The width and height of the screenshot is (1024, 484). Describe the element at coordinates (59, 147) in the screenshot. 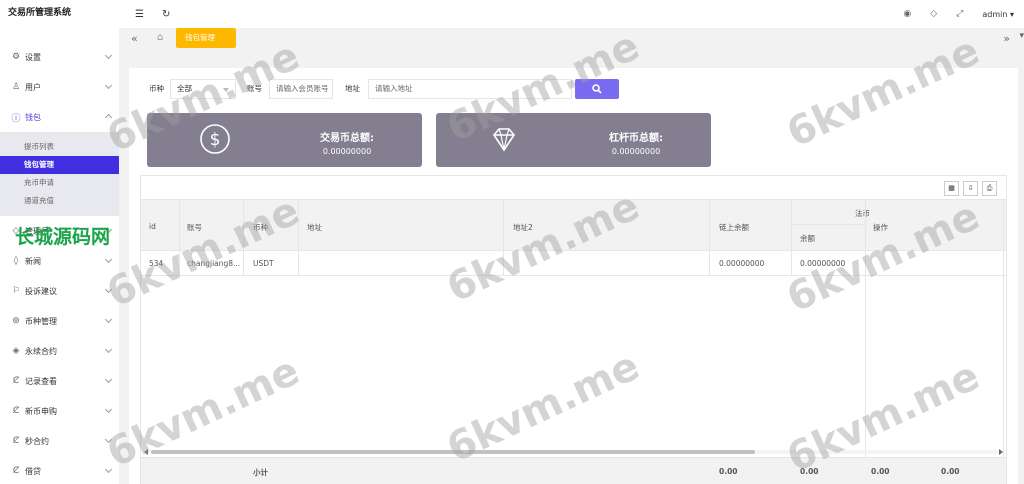

I see `submenu-item-withdraw-list: 提币列表` at that location.